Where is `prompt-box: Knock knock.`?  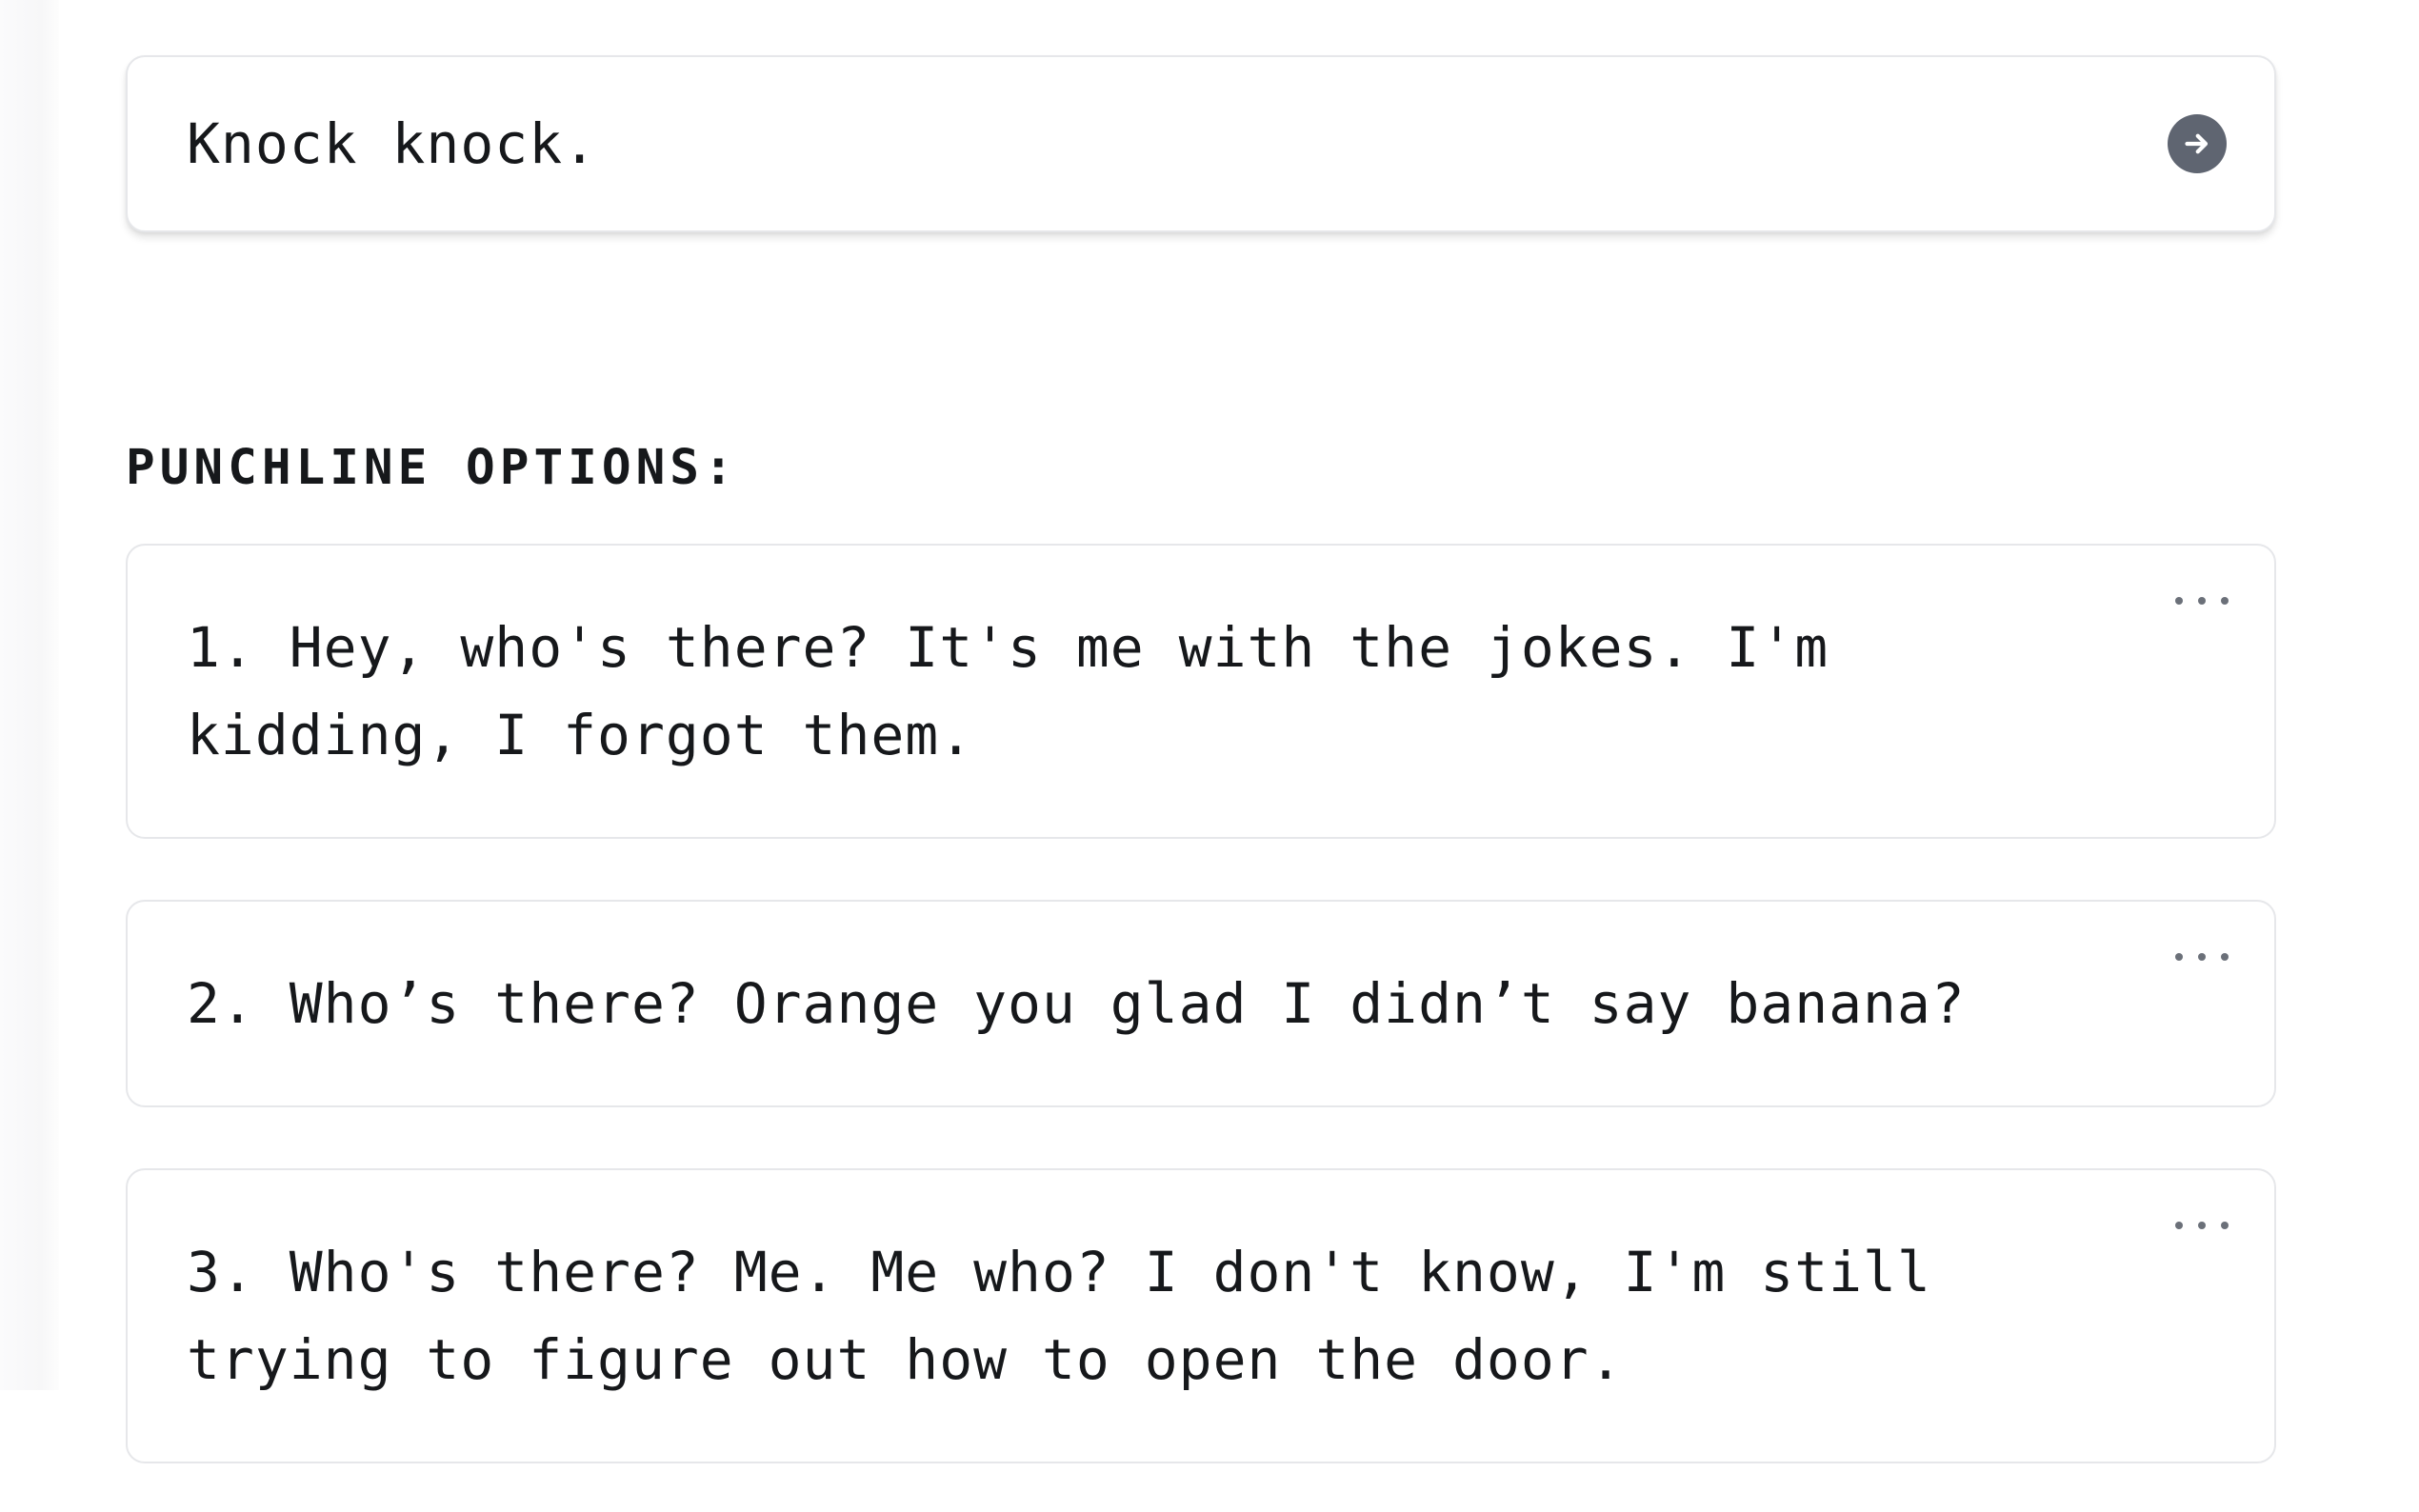 prompt-box: Knock knock. is located at coordinates (1201, 143).